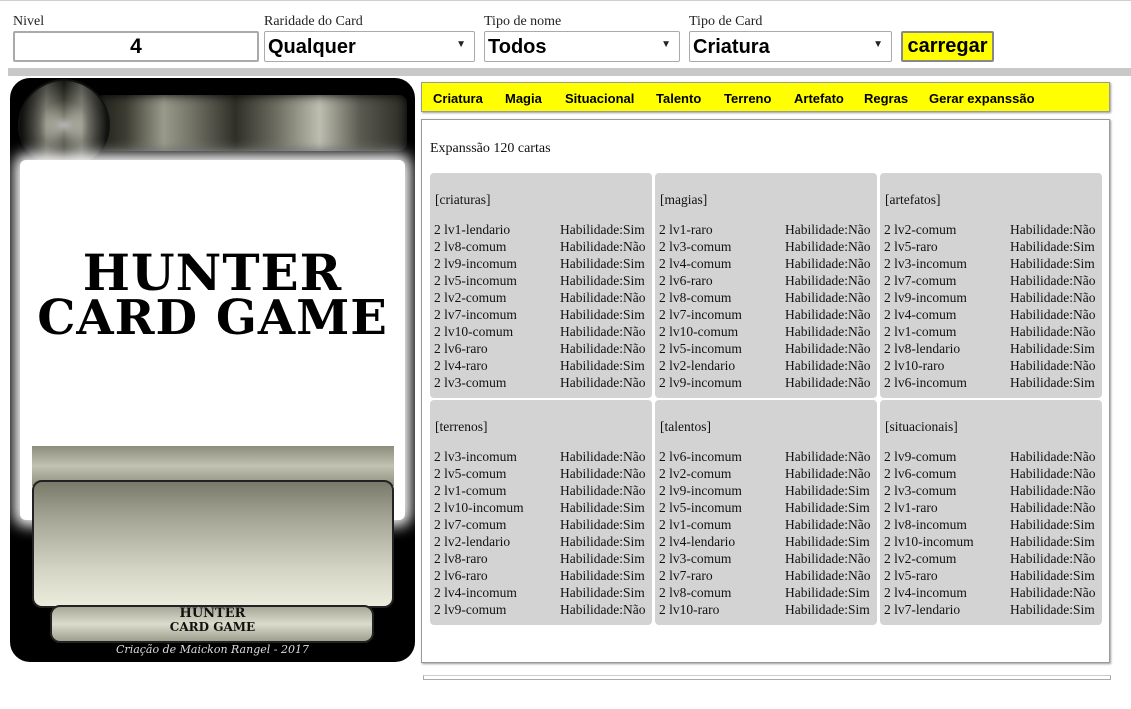  Describe the element at coordinates (929, 541) in the screenshot. I see `card-entry: 2 lv10-incomum` at that location.